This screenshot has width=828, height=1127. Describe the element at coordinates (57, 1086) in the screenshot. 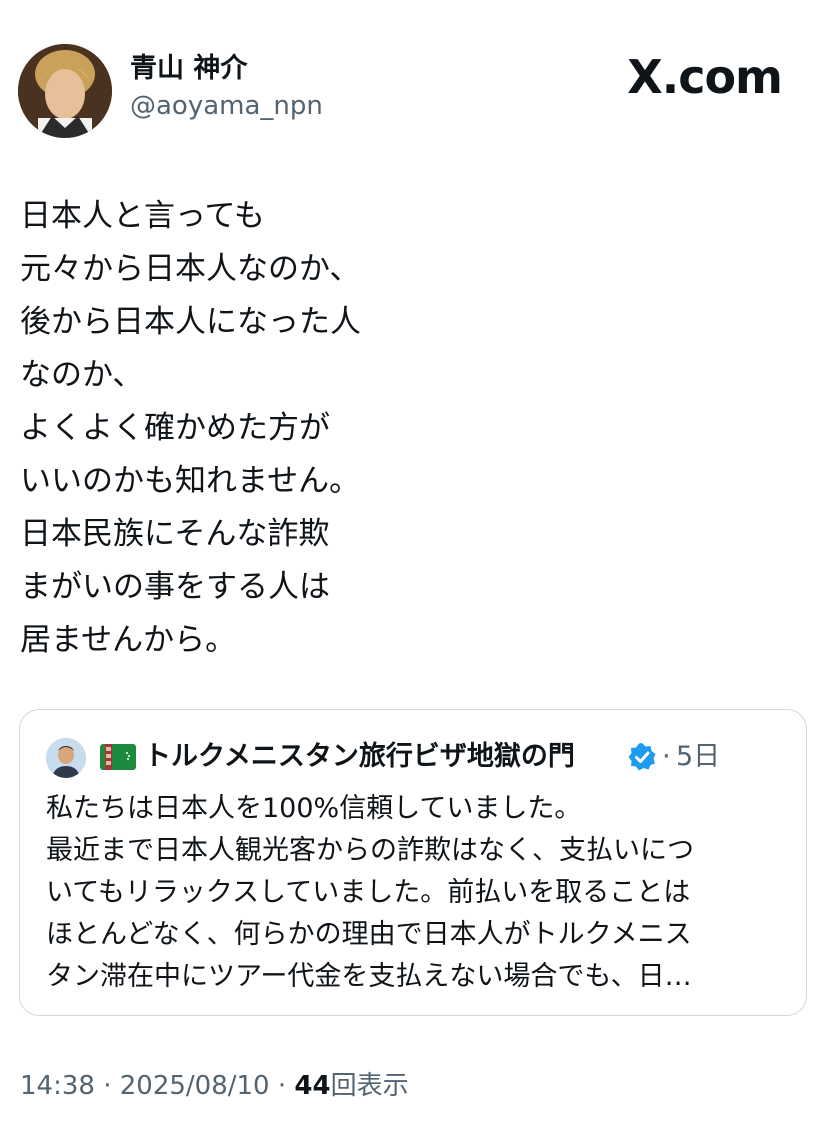

I see `tweet-time: 14:38` at that location.